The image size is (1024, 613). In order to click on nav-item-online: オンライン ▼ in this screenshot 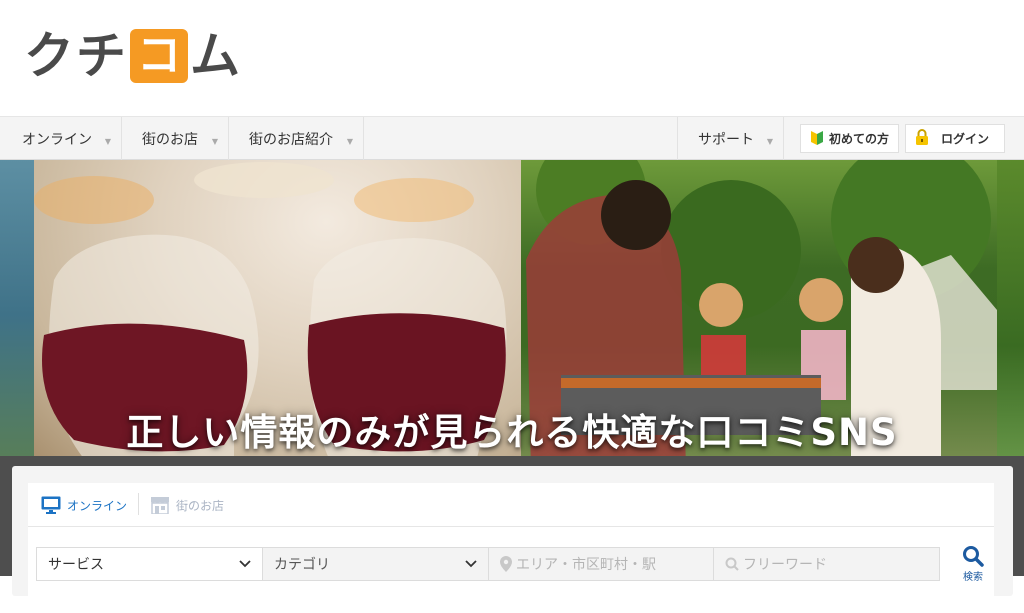, I will do `click(61, 138)`.